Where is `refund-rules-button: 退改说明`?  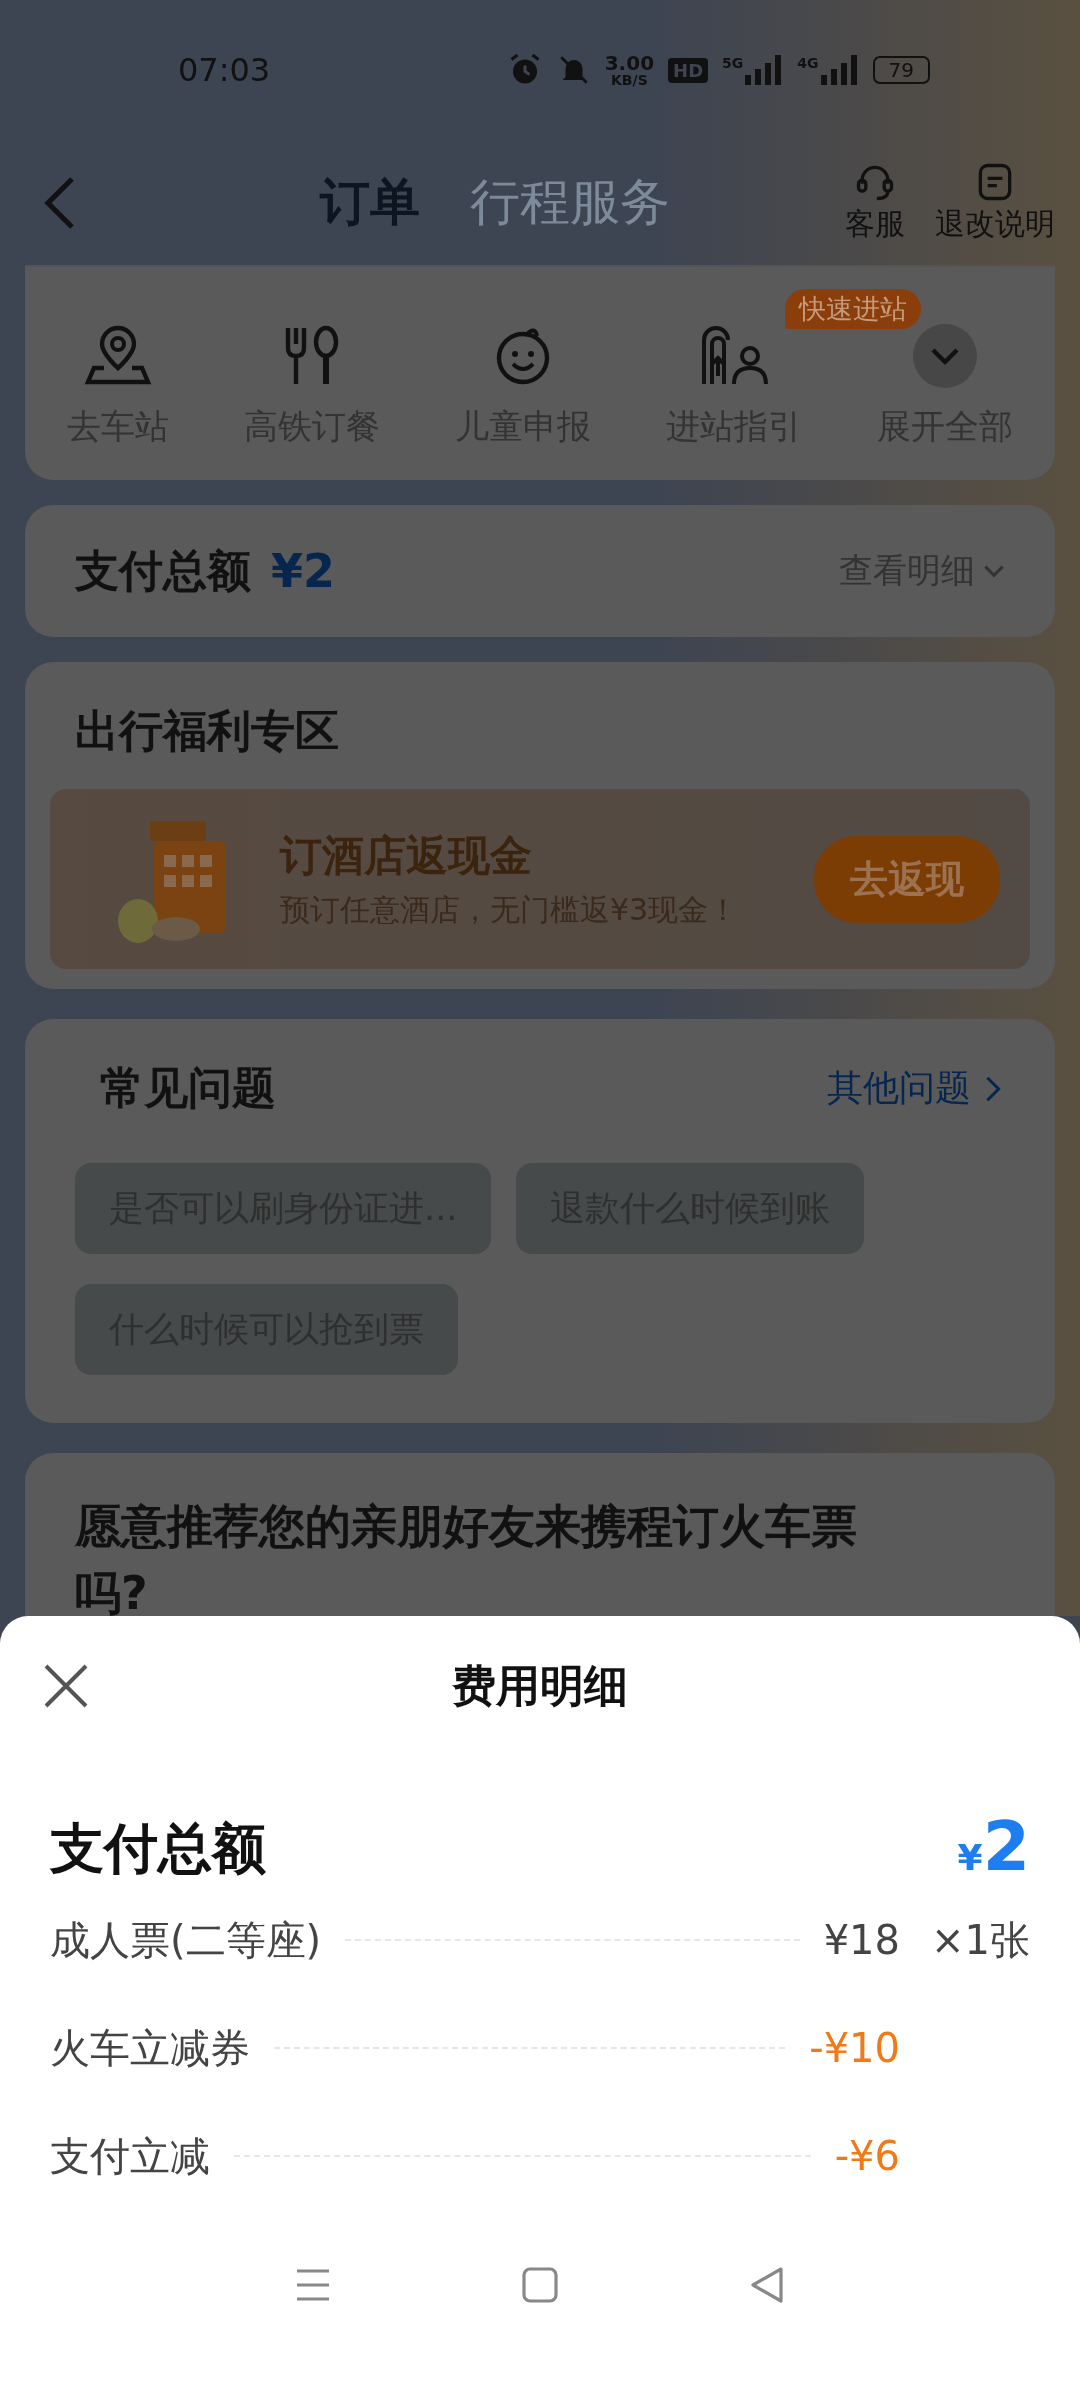
refund-rules-button: 退改说明 is located at coordinates (995, 202).